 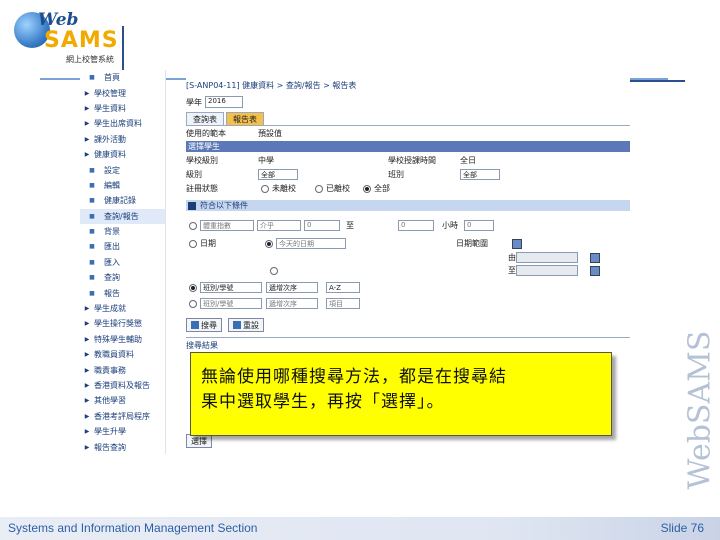 What do you see at coordinates (227, 225) in the screenshot?
I see `cond-field-select: 體重指數` at bounding box center [227, 225].